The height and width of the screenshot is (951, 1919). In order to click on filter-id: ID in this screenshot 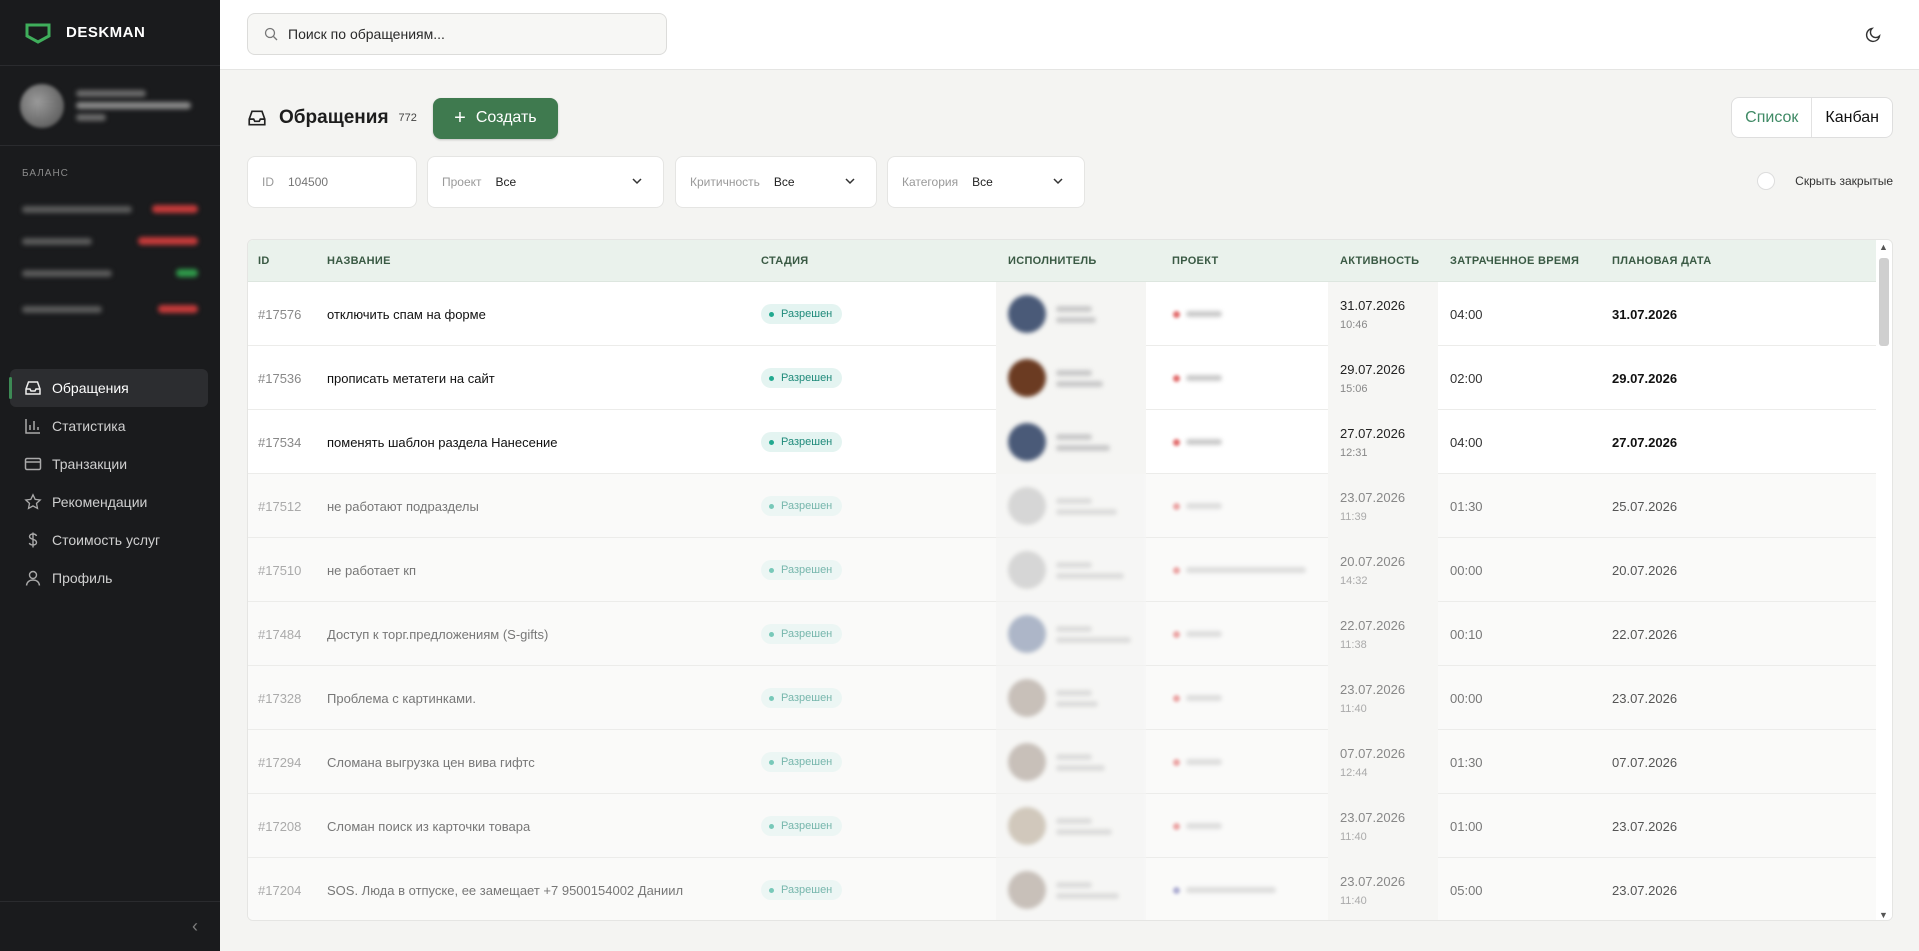, I will do `click(332, 182)`.